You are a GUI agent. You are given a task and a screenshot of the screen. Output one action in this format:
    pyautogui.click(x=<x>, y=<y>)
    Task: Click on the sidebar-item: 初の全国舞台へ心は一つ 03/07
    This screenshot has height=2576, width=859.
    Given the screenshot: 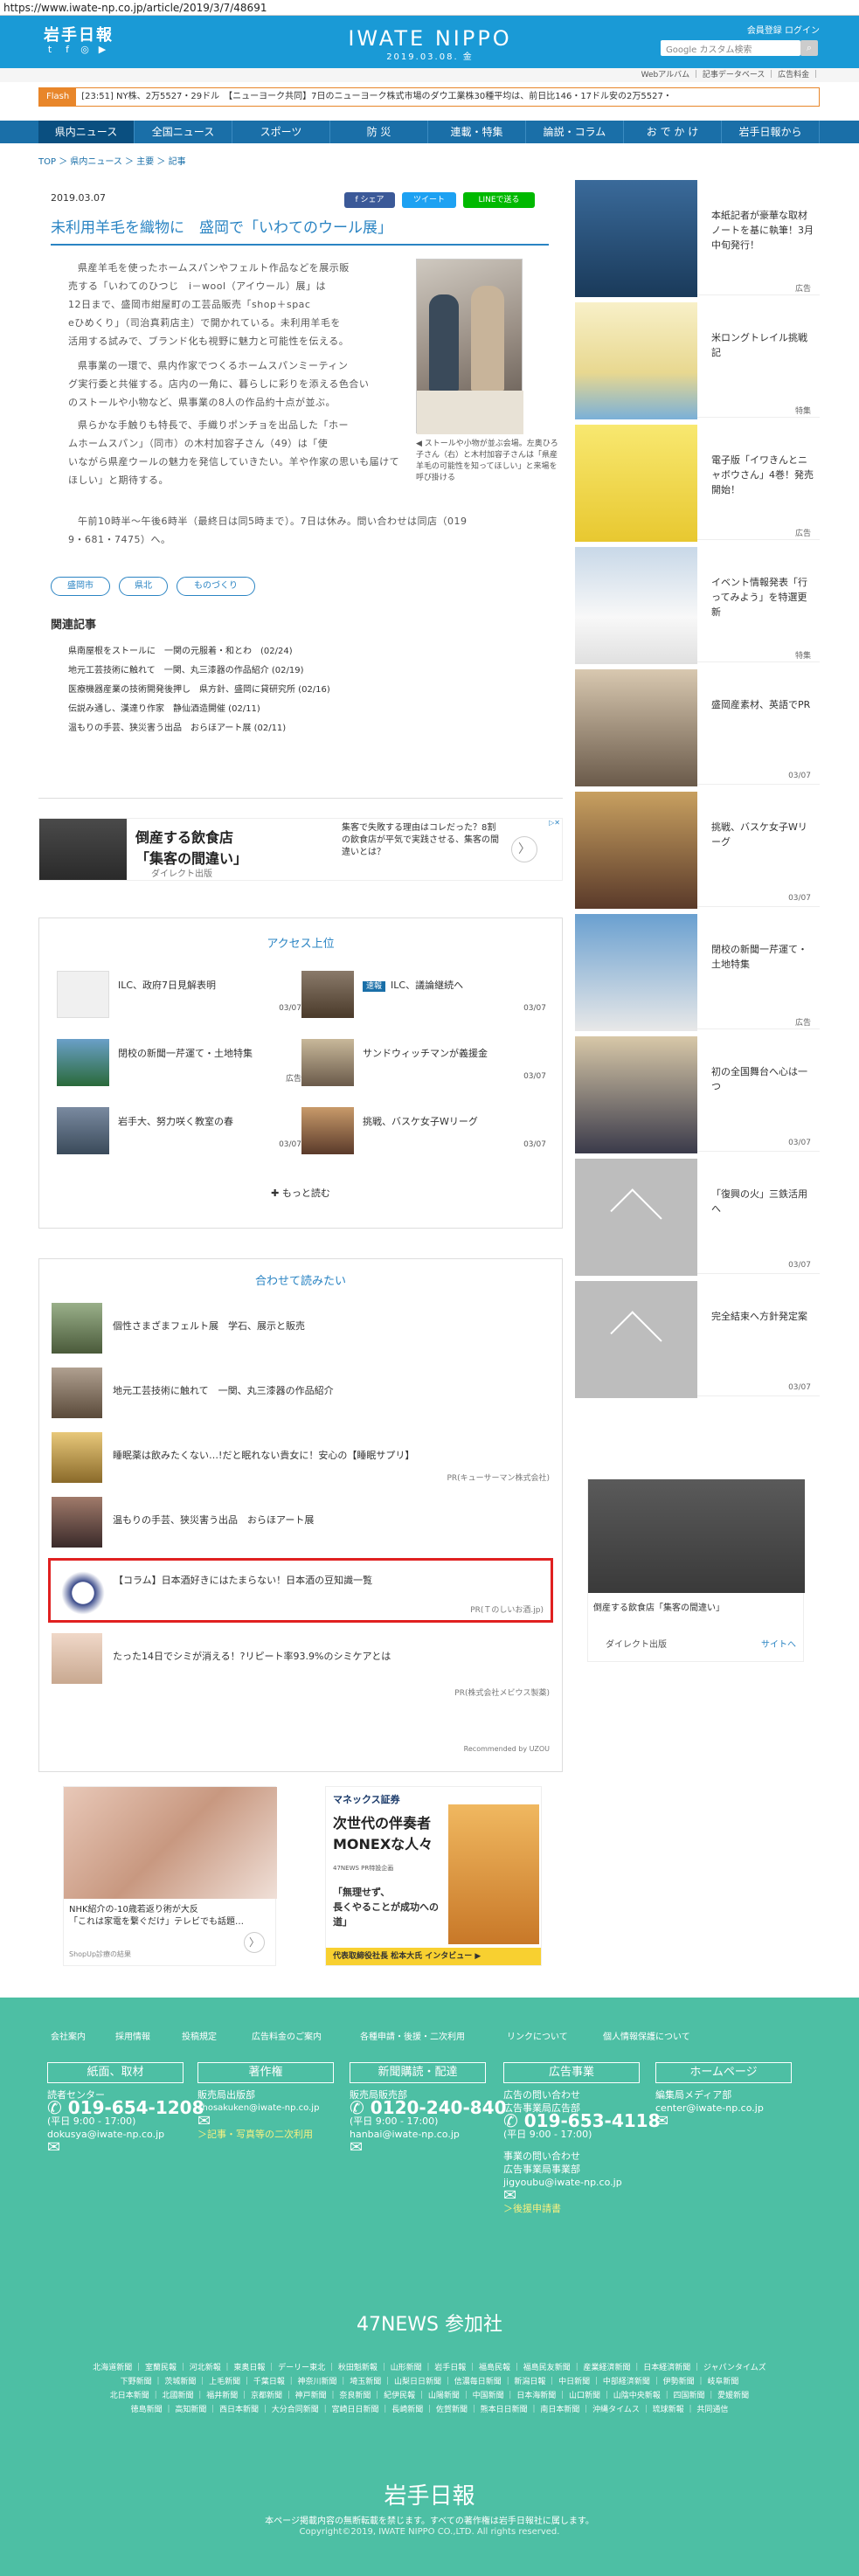 What is the action you would take?
    pyautogui.click(x=697, y=1091)
    